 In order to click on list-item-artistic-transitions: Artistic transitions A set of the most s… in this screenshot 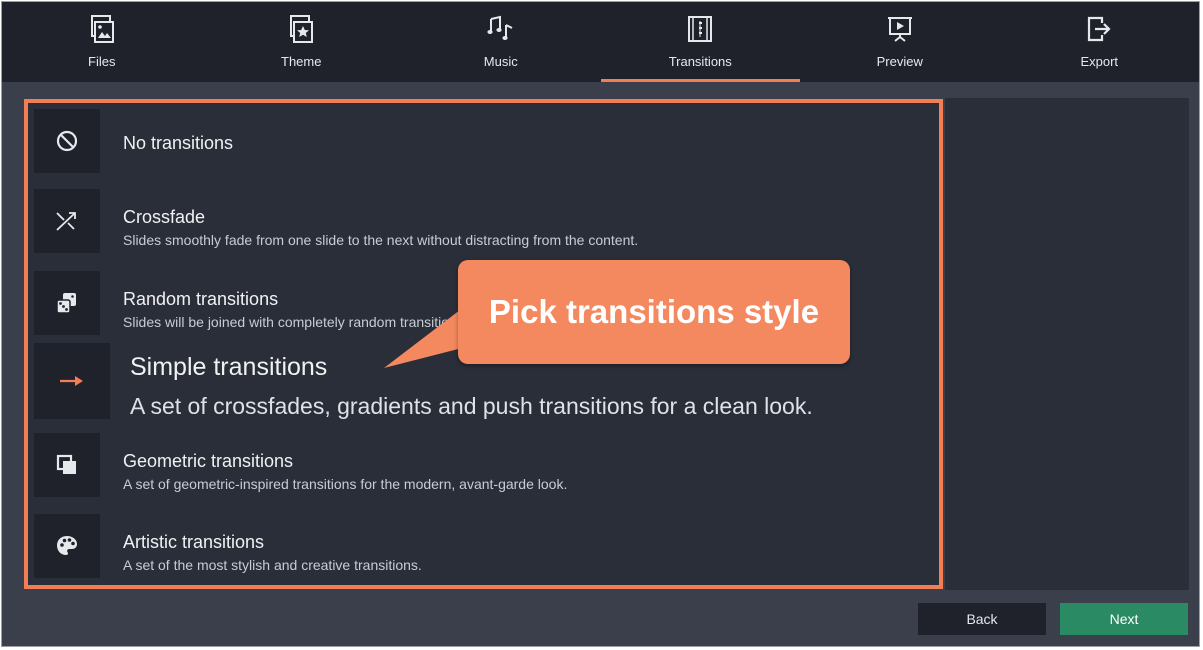, I will do `click(481, 547)`.